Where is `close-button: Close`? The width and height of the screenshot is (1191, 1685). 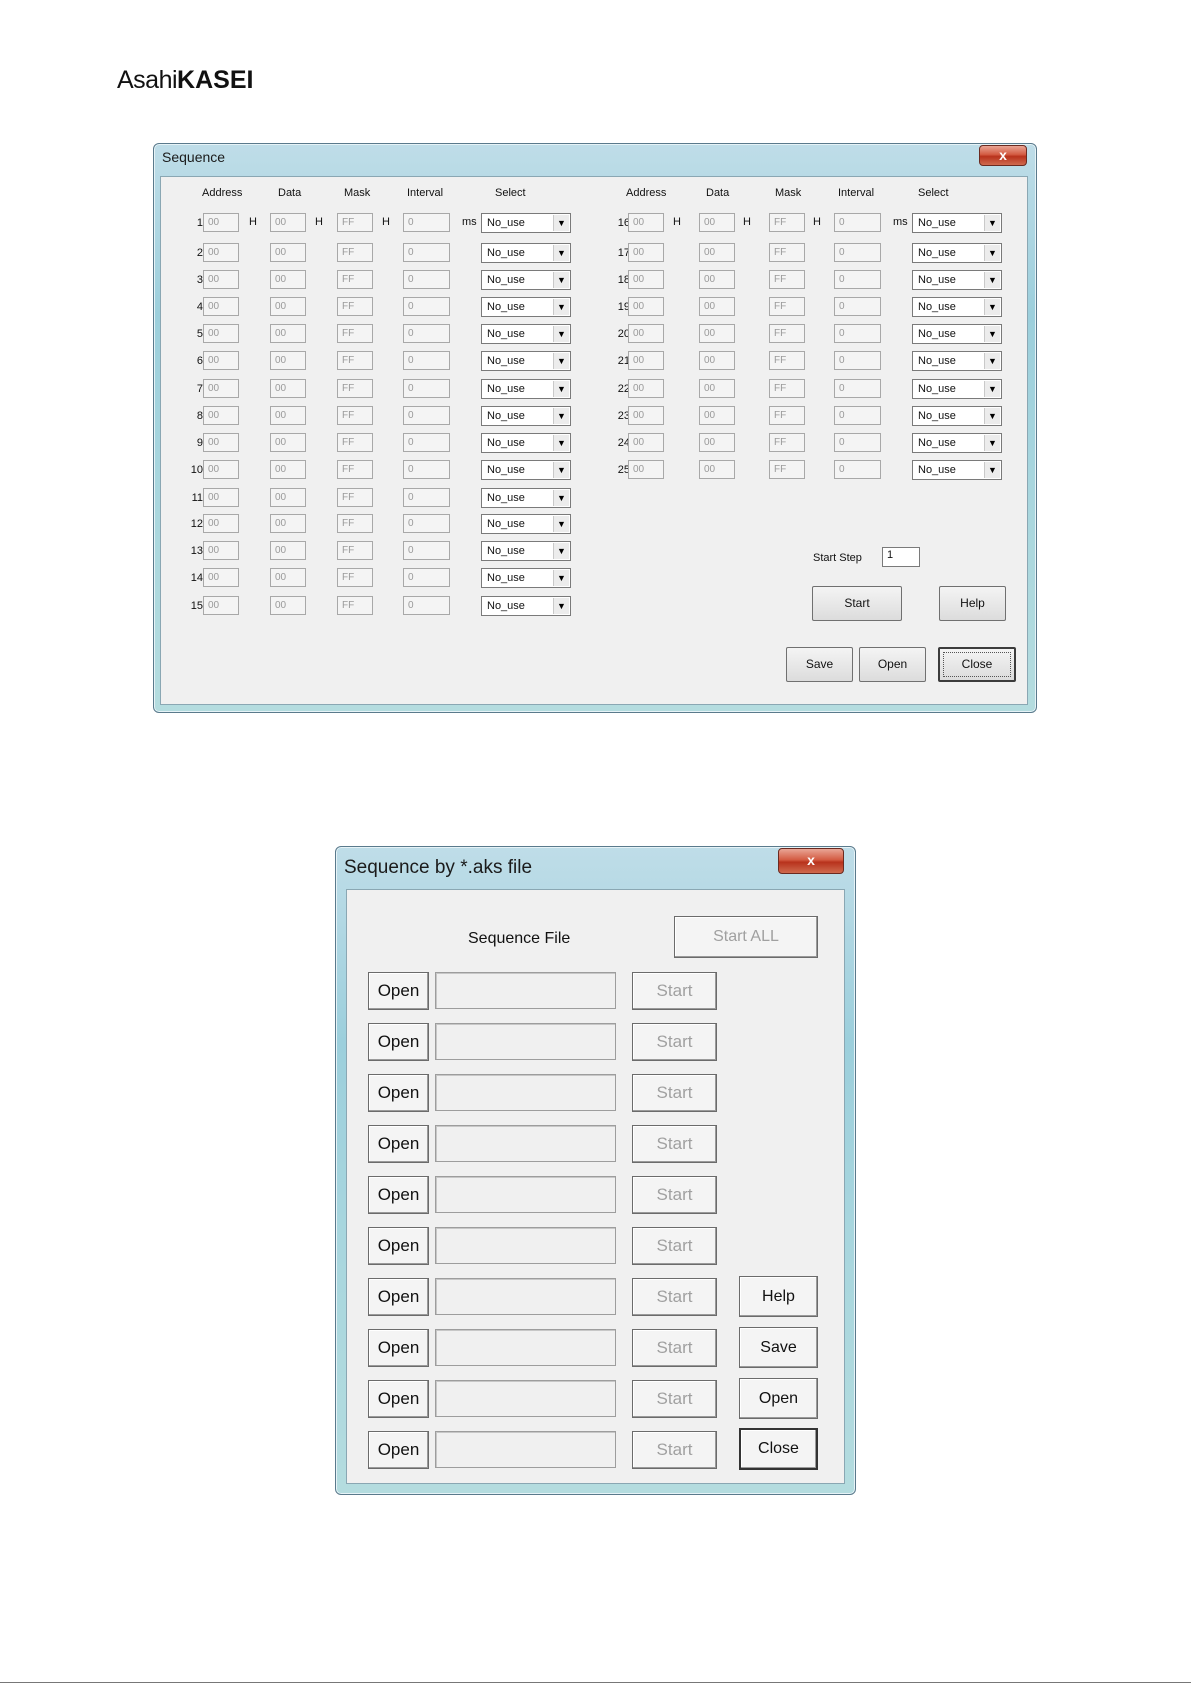
close-button: Close is located at coordinates (977, 664).